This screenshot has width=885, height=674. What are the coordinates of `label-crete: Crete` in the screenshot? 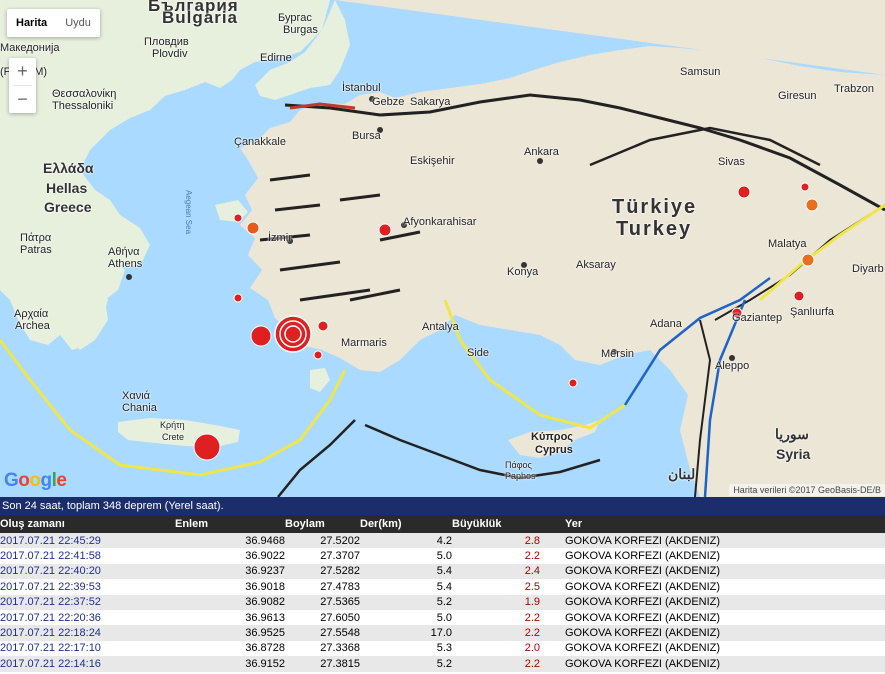 It's located at (173, 437).